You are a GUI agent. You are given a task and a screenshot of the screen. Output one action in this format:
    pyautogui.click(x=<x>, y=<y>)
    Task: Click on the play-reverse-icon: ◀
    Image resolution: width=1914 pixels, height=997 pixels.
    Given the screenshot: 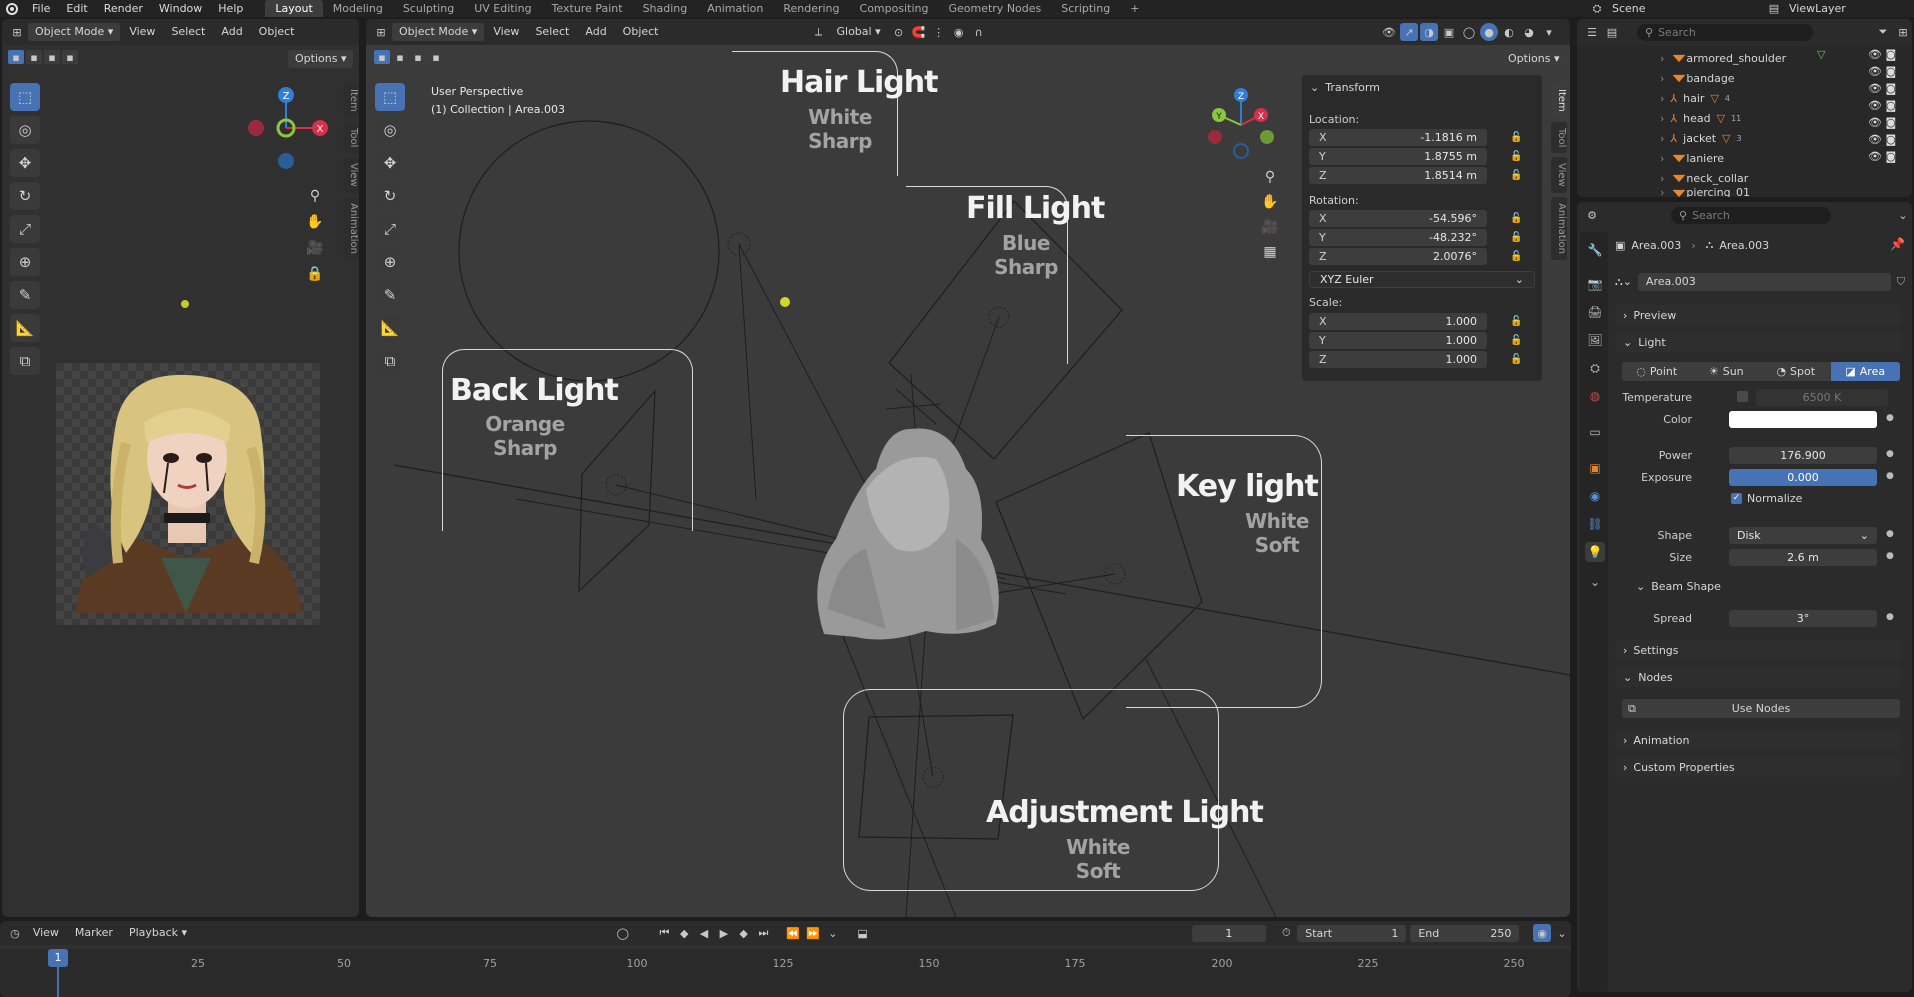 What is the action you would take?
    pyautogui.click(x=704, y=933)
    